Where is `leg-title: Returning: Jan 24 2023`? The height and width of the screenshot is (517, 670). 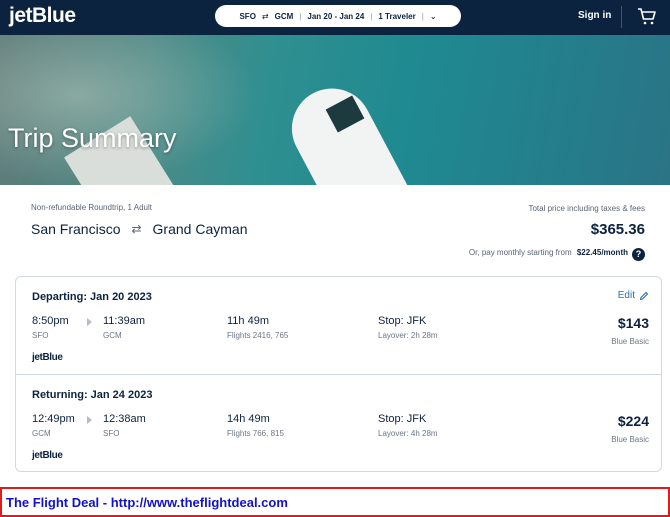 leg-title: Returning: Jan 24 2023 is located at coordinates (92, 395).